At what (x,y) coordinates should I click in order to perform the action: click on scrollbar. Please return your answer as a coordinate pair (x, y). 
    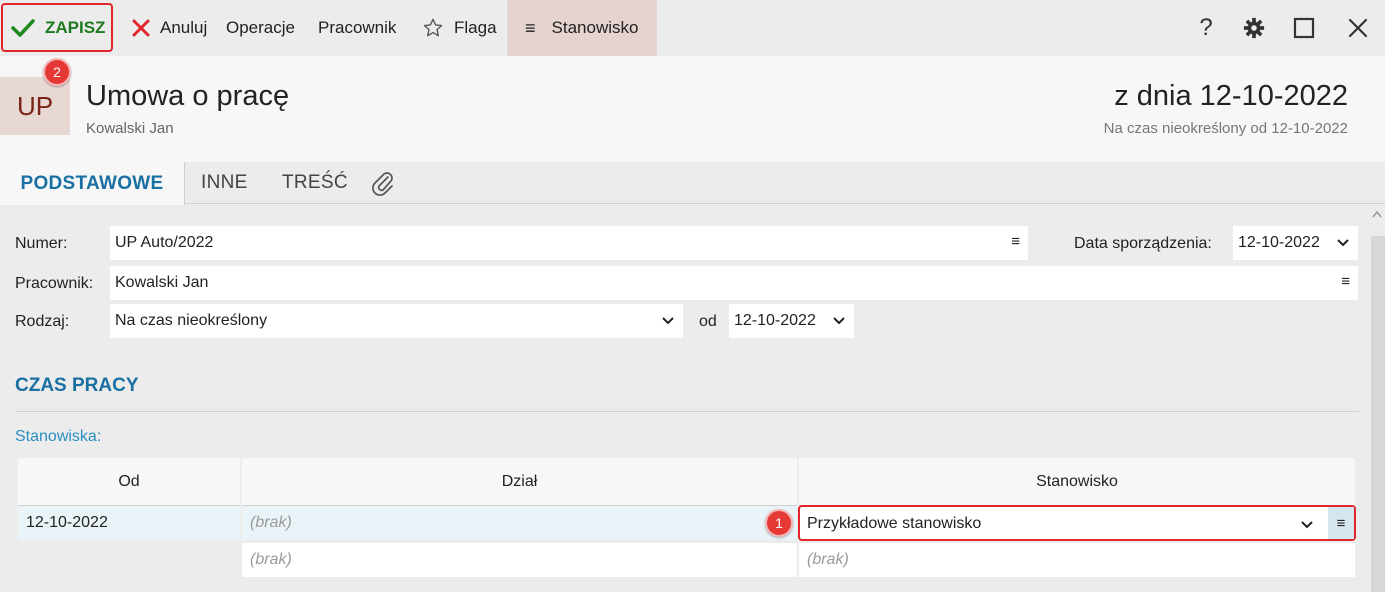
    Looking at the image, I should click on (1378, 414).